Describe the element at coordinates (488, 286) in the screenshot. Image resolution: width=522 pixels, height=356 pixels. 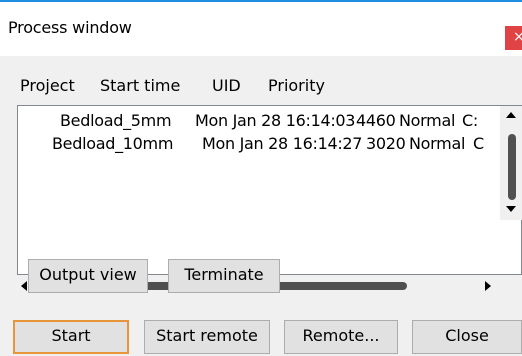
I see `scroll-right-arrow-icon` at that location.